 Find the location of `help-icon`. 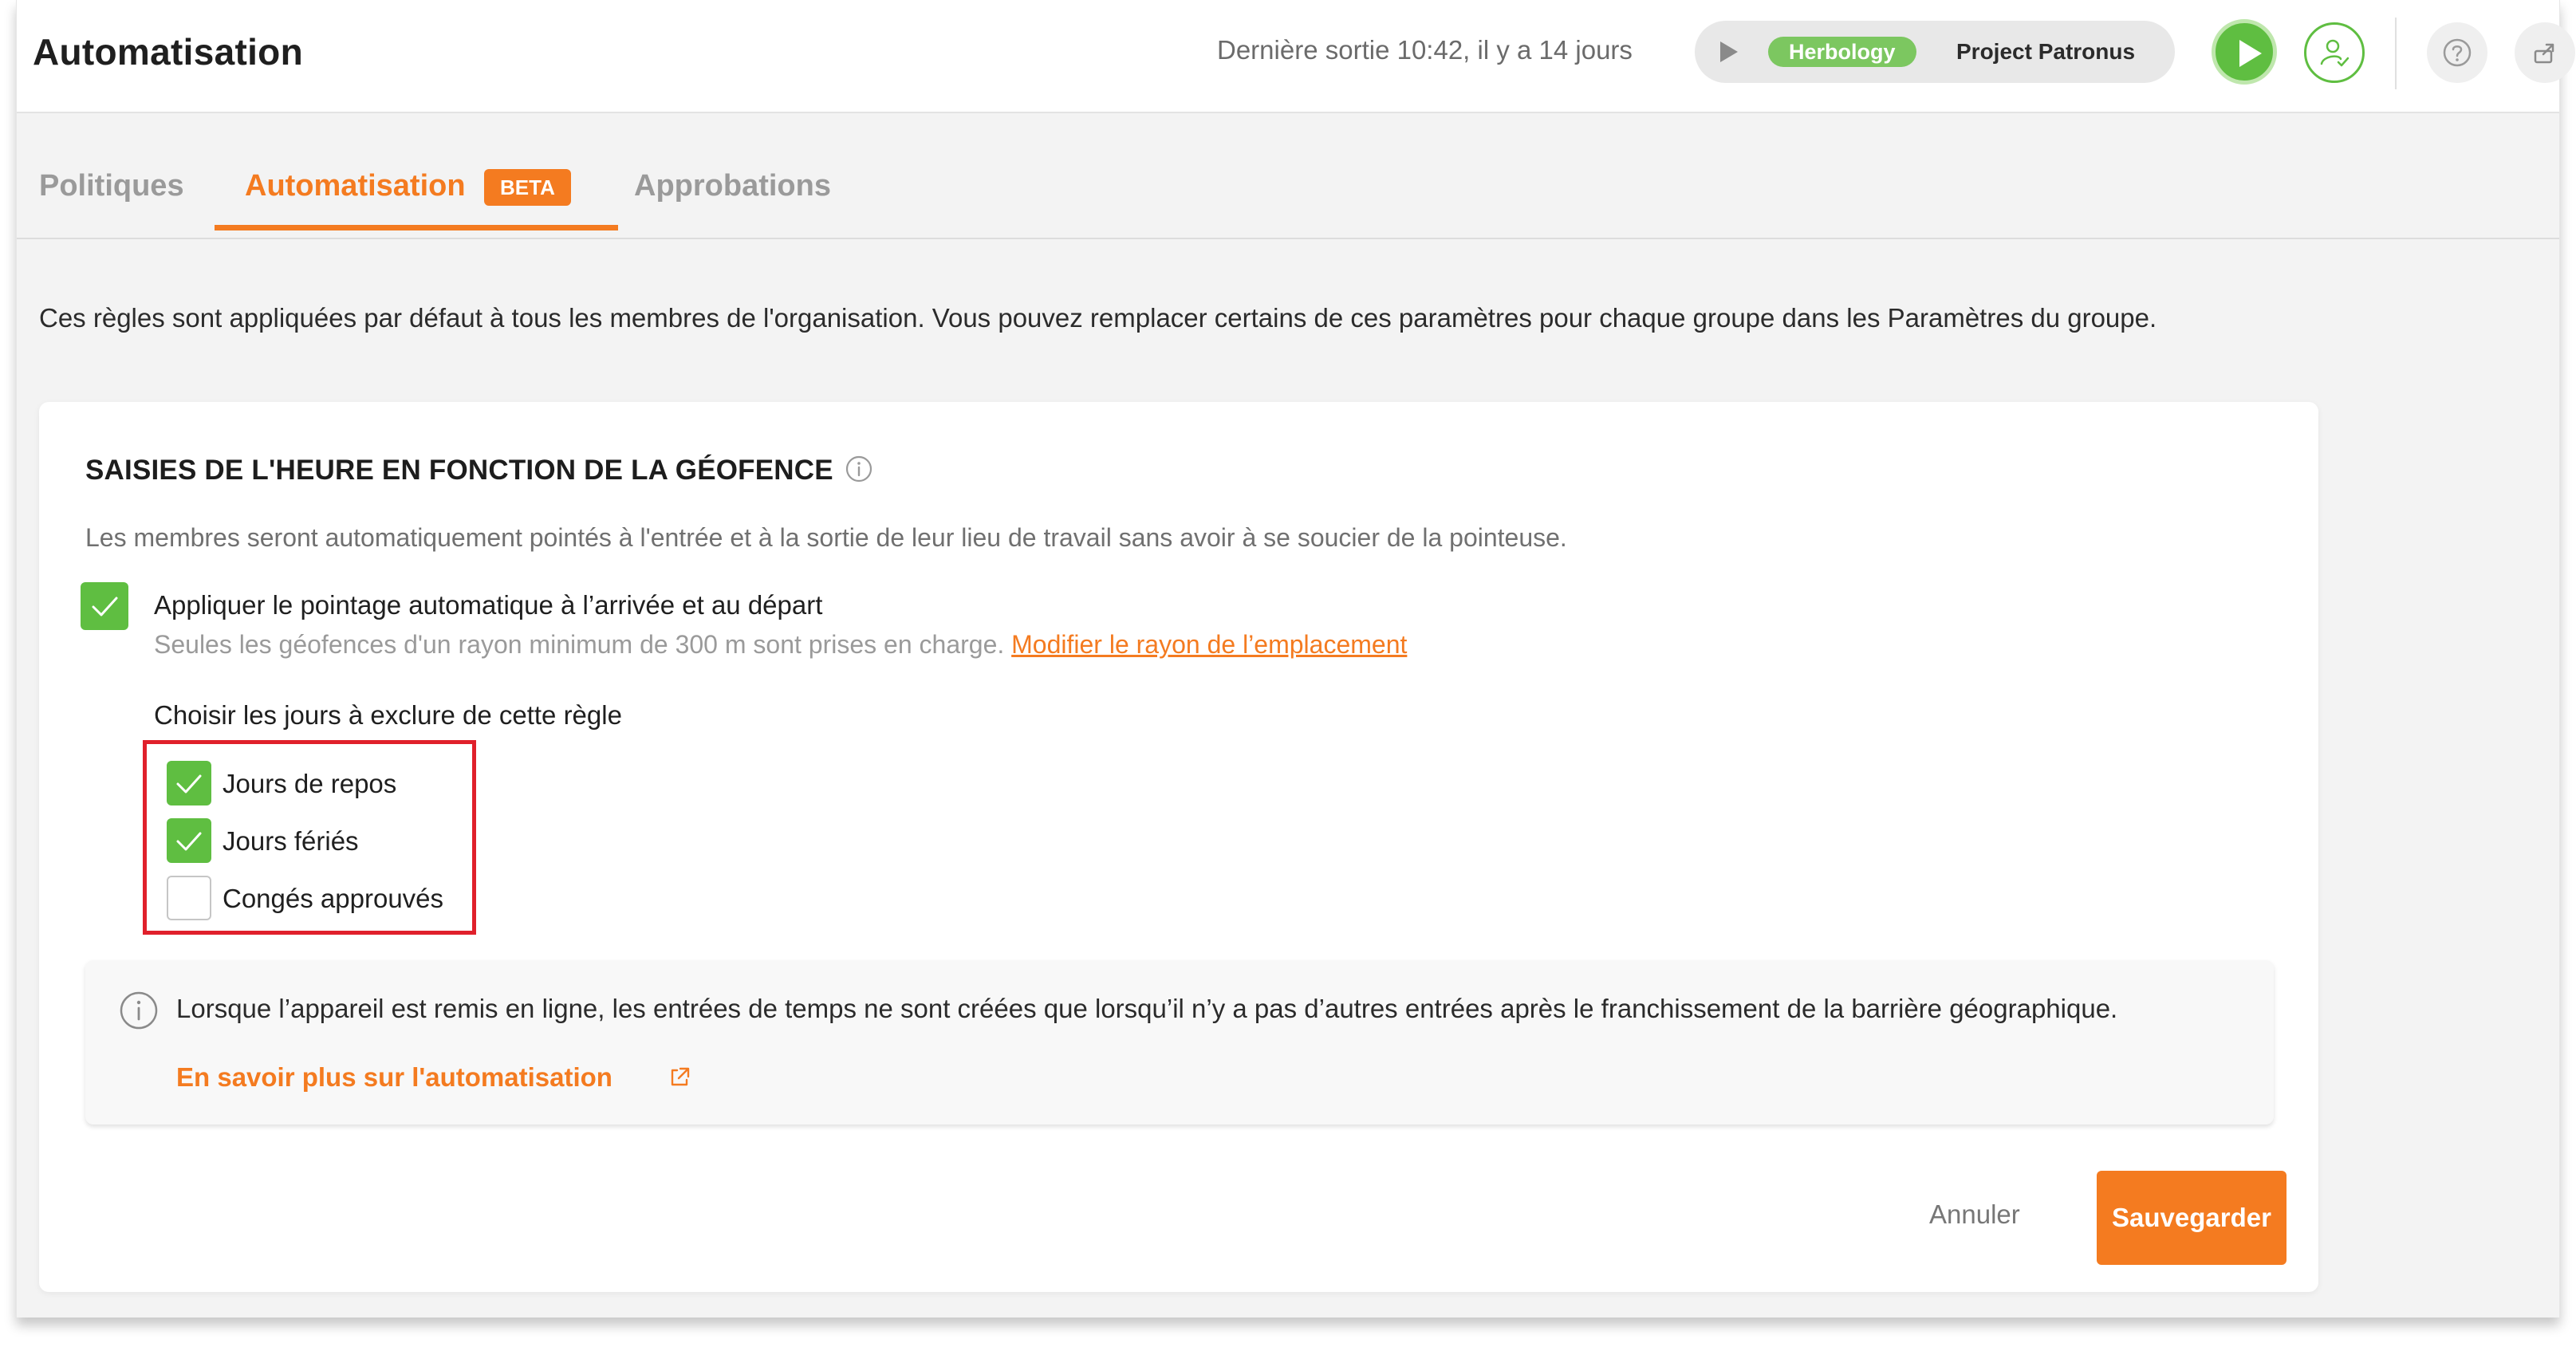

help-icon is located at coordinates (2457, 52).